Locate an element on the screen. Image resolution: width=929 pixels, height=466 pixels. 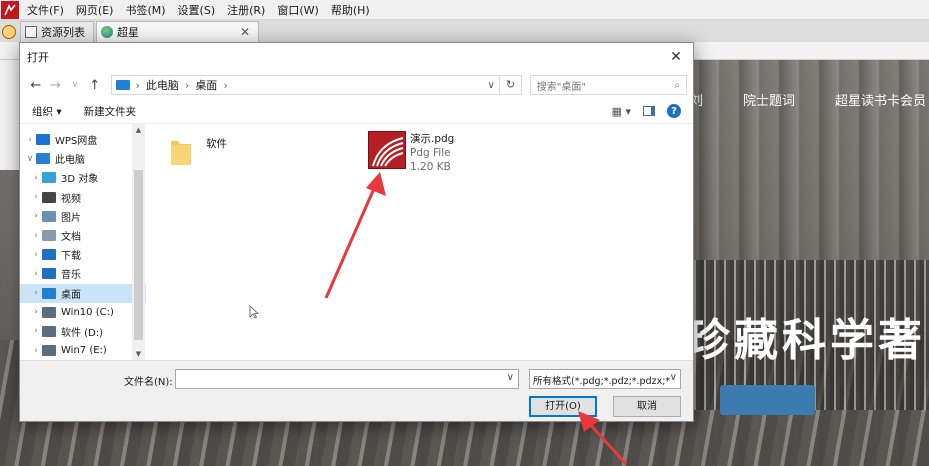
filename-input: ∨ is located at coordinates (347, 379).